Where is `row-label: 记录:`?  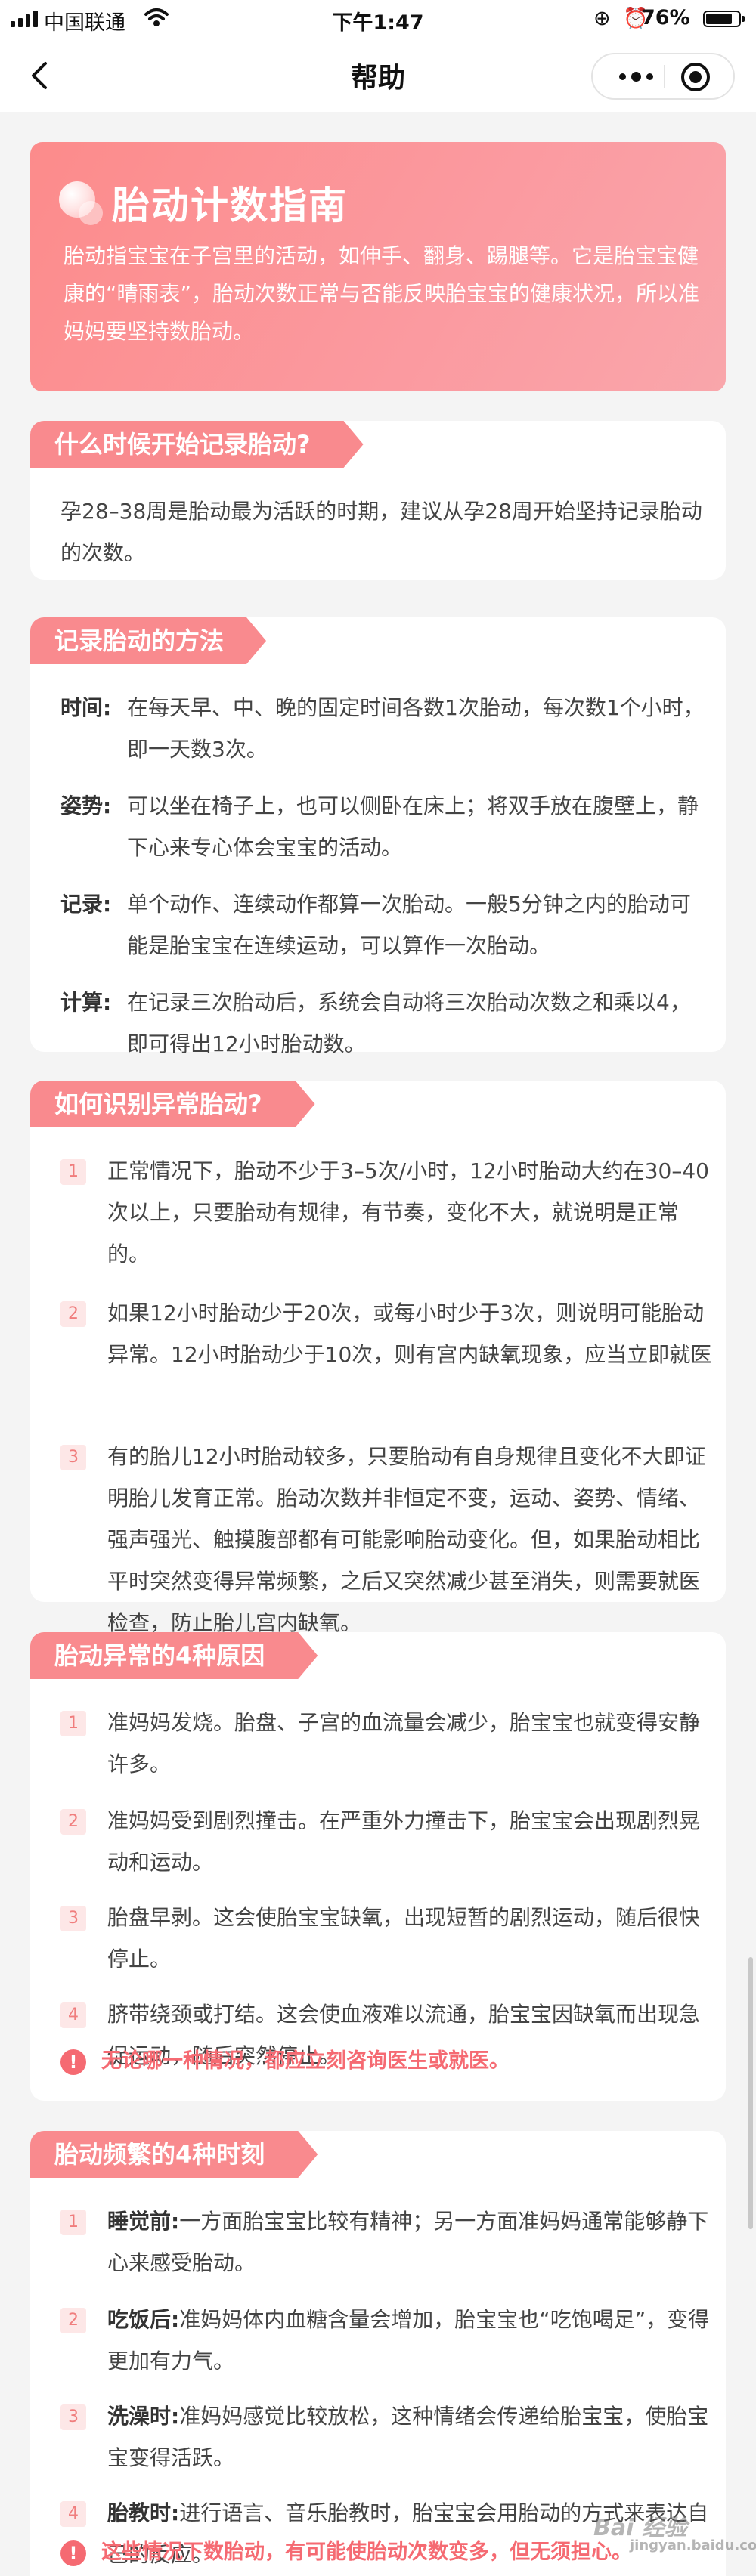
row-label: 记录: is located at coordinates (86, 904).